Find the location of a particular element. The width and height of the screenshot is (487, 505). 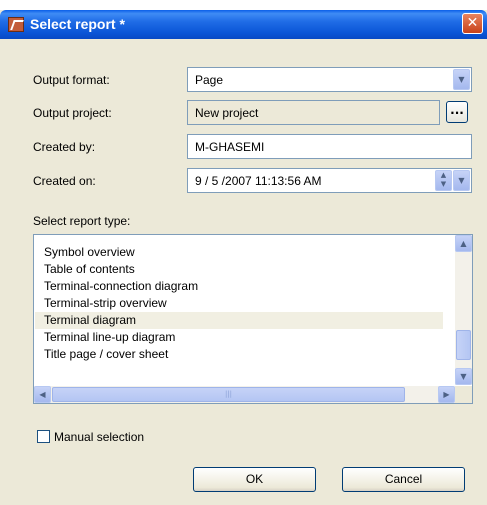

dialog-title: Select report * is located at coordinates (77, 24).